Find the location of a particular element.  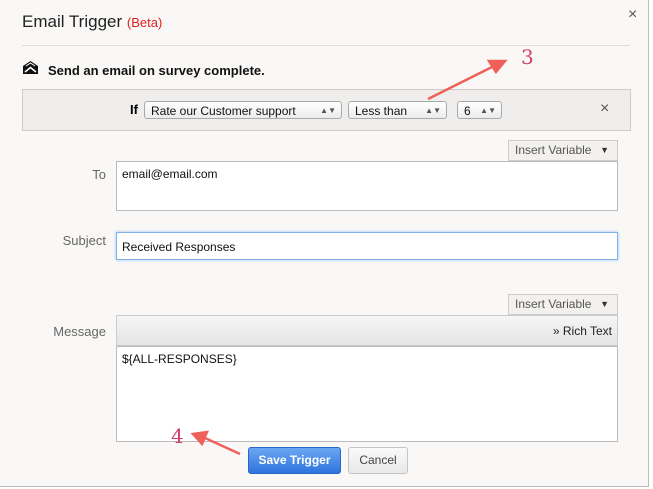

annotation-3: 3 is located at coordinates (527, 57).